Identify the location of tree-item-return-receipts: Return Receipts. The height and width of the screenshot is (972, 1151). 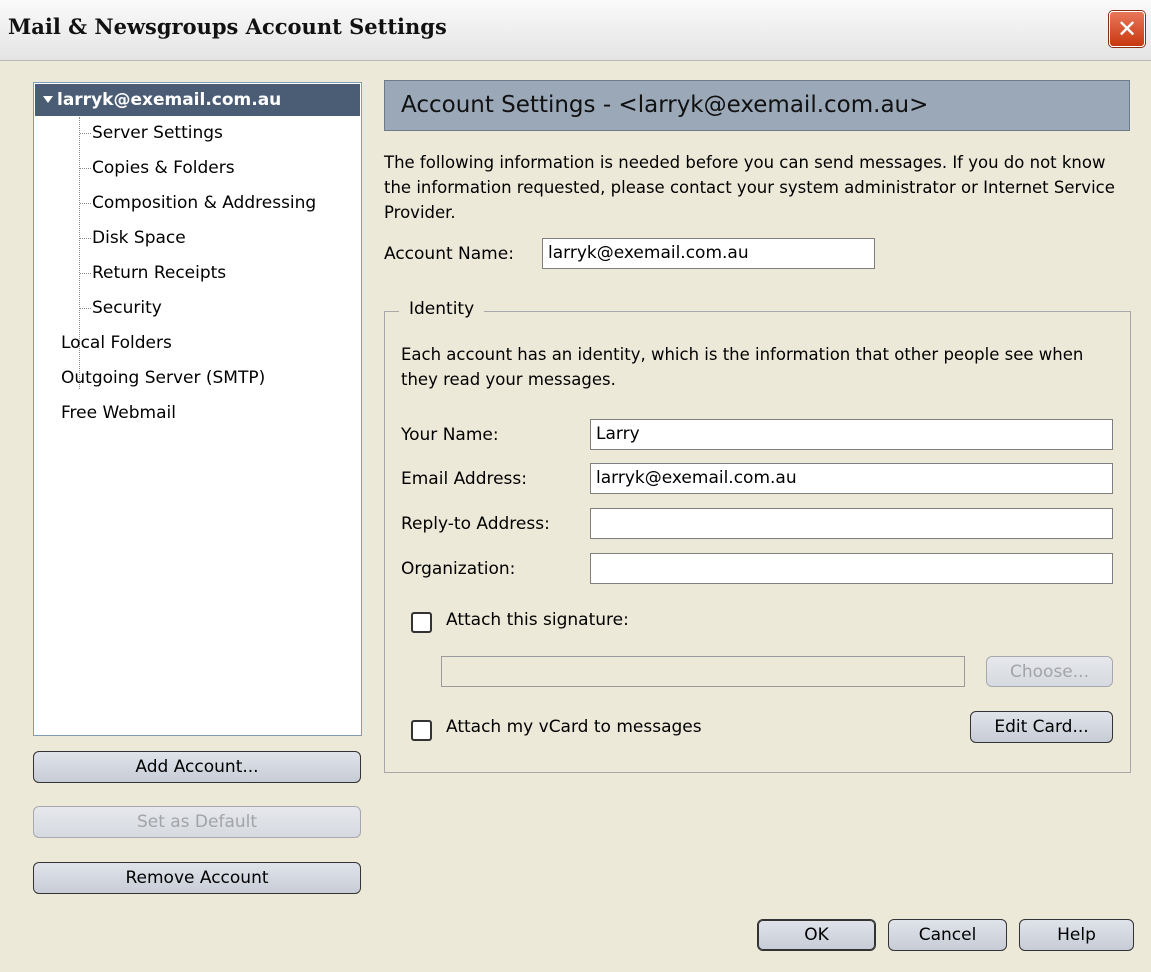
(152, 273).